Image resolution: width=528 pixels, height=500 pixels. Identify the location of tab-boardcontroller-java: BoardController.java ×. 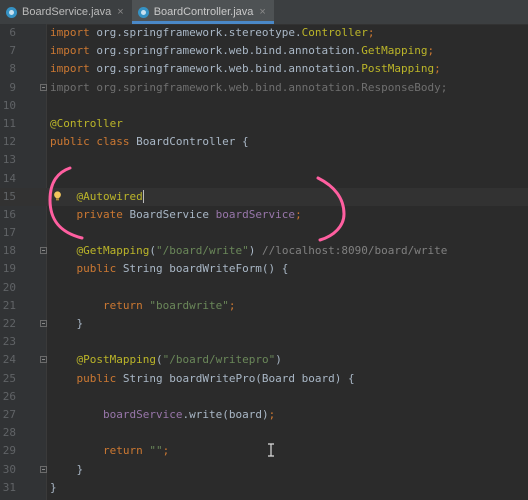
(202, 12).